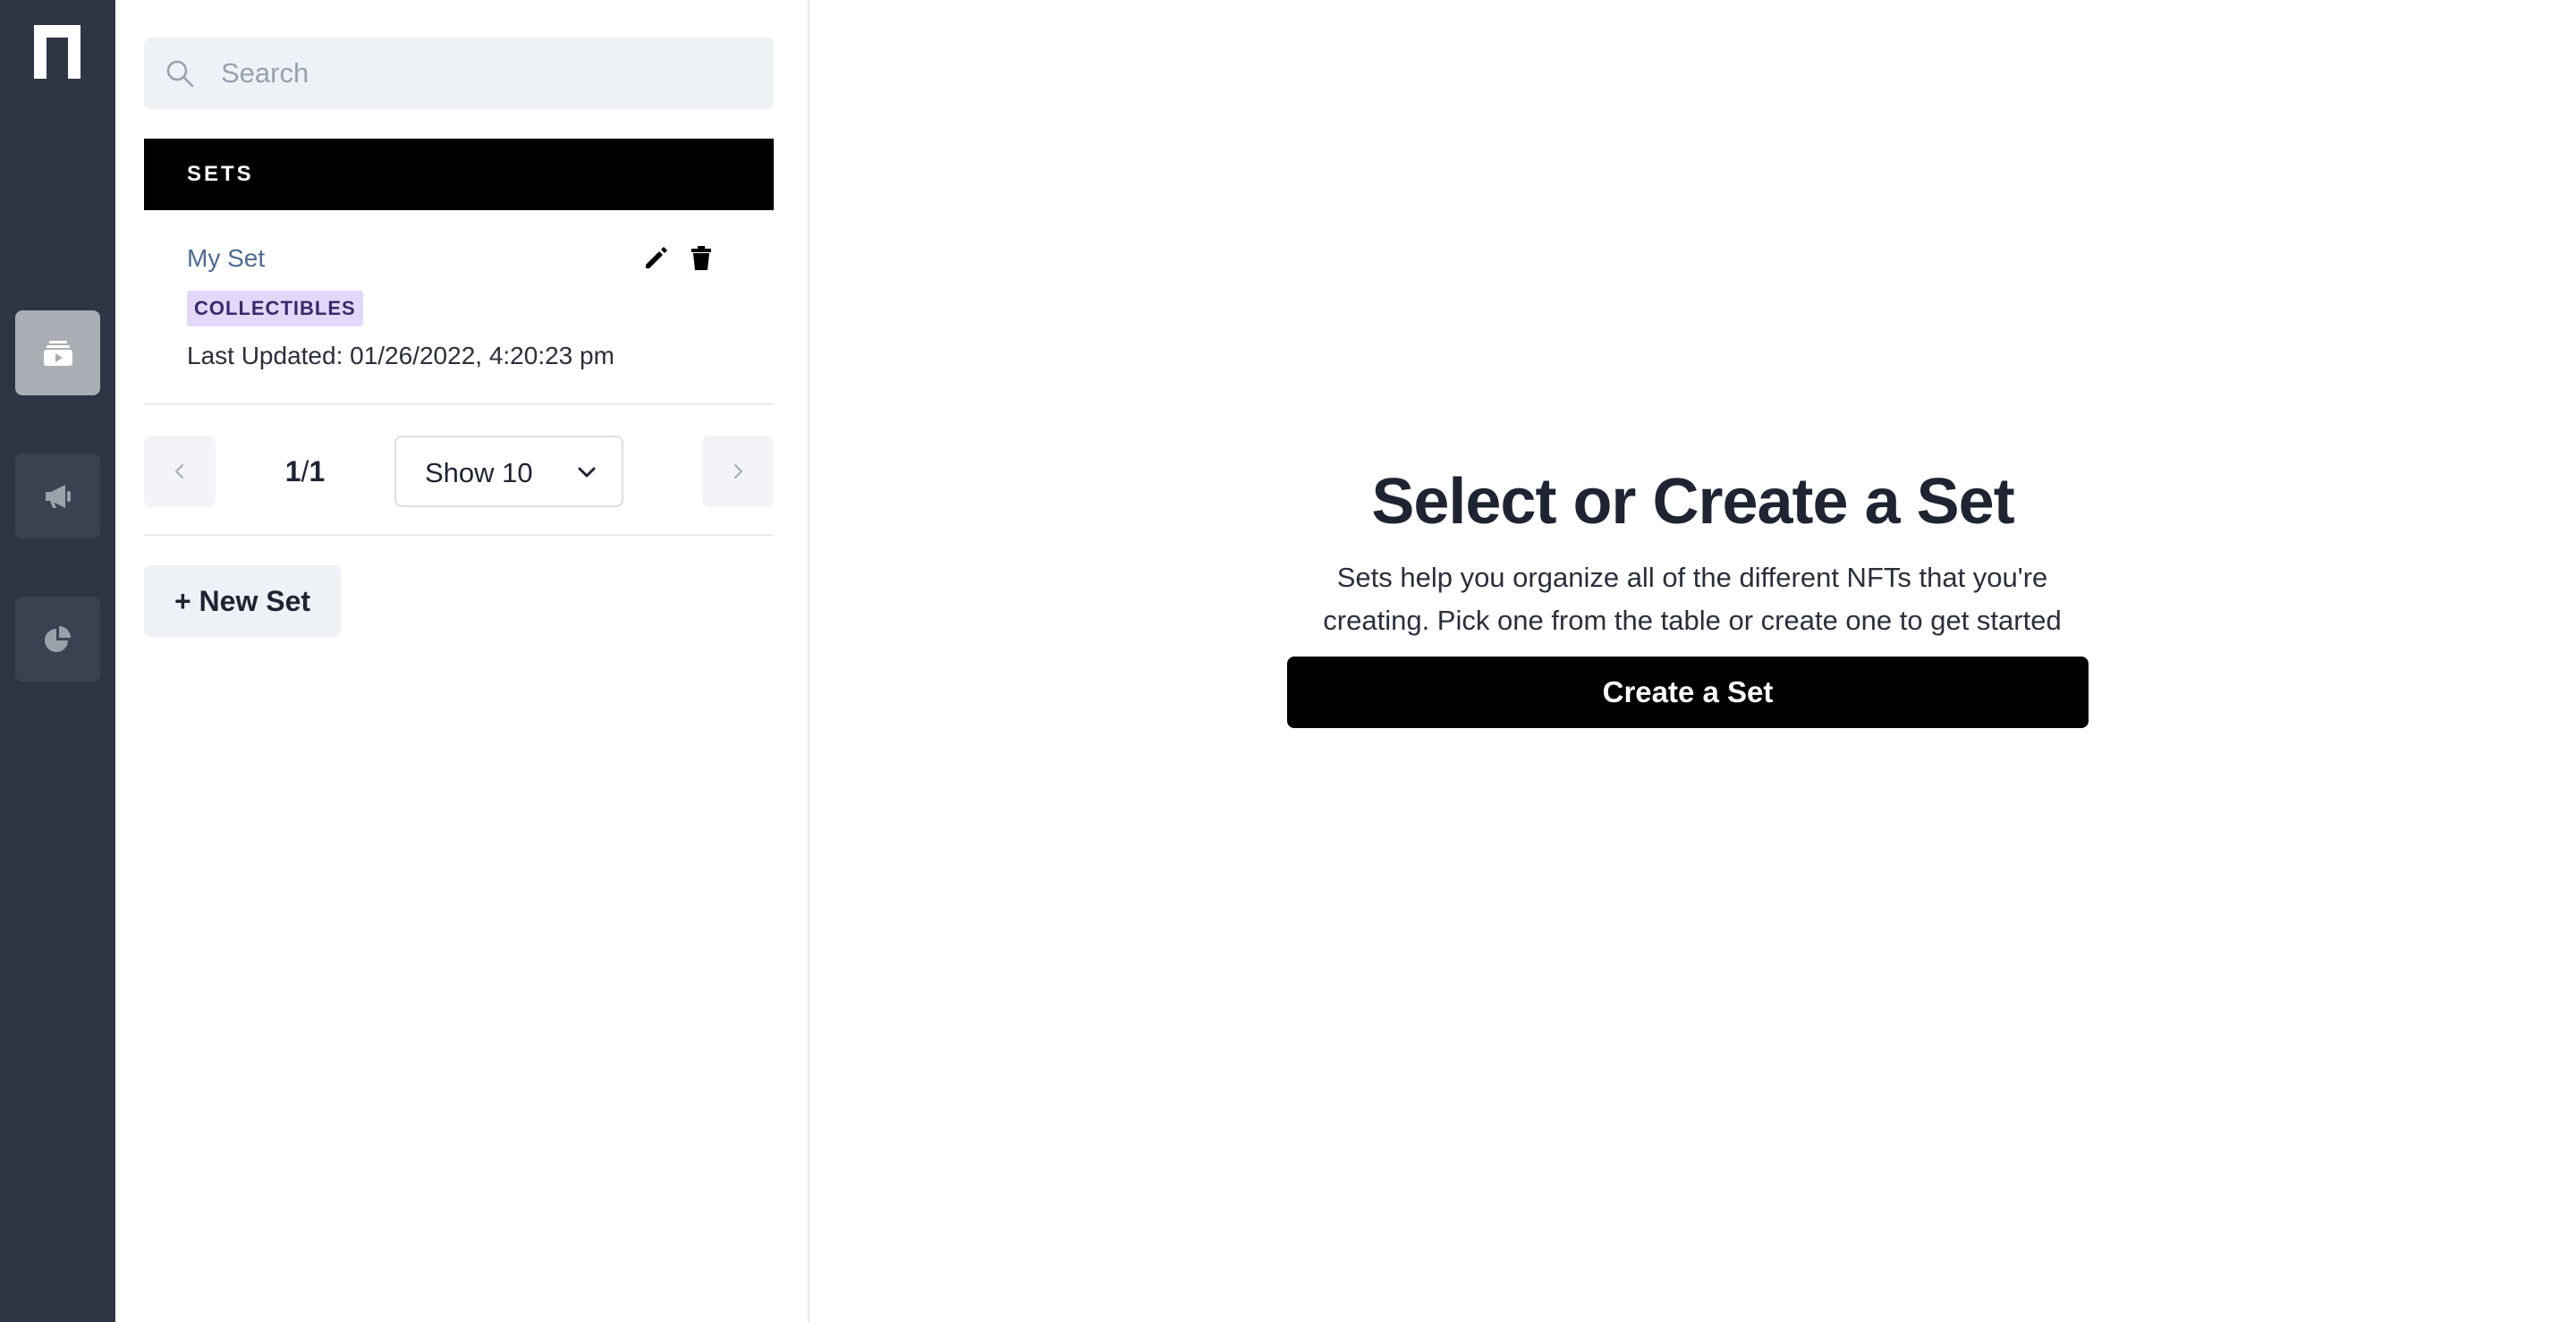  Describe the element at coordinates (1688, 692) in the screenshot. I see `create-set-button: Create a Set` at that location.